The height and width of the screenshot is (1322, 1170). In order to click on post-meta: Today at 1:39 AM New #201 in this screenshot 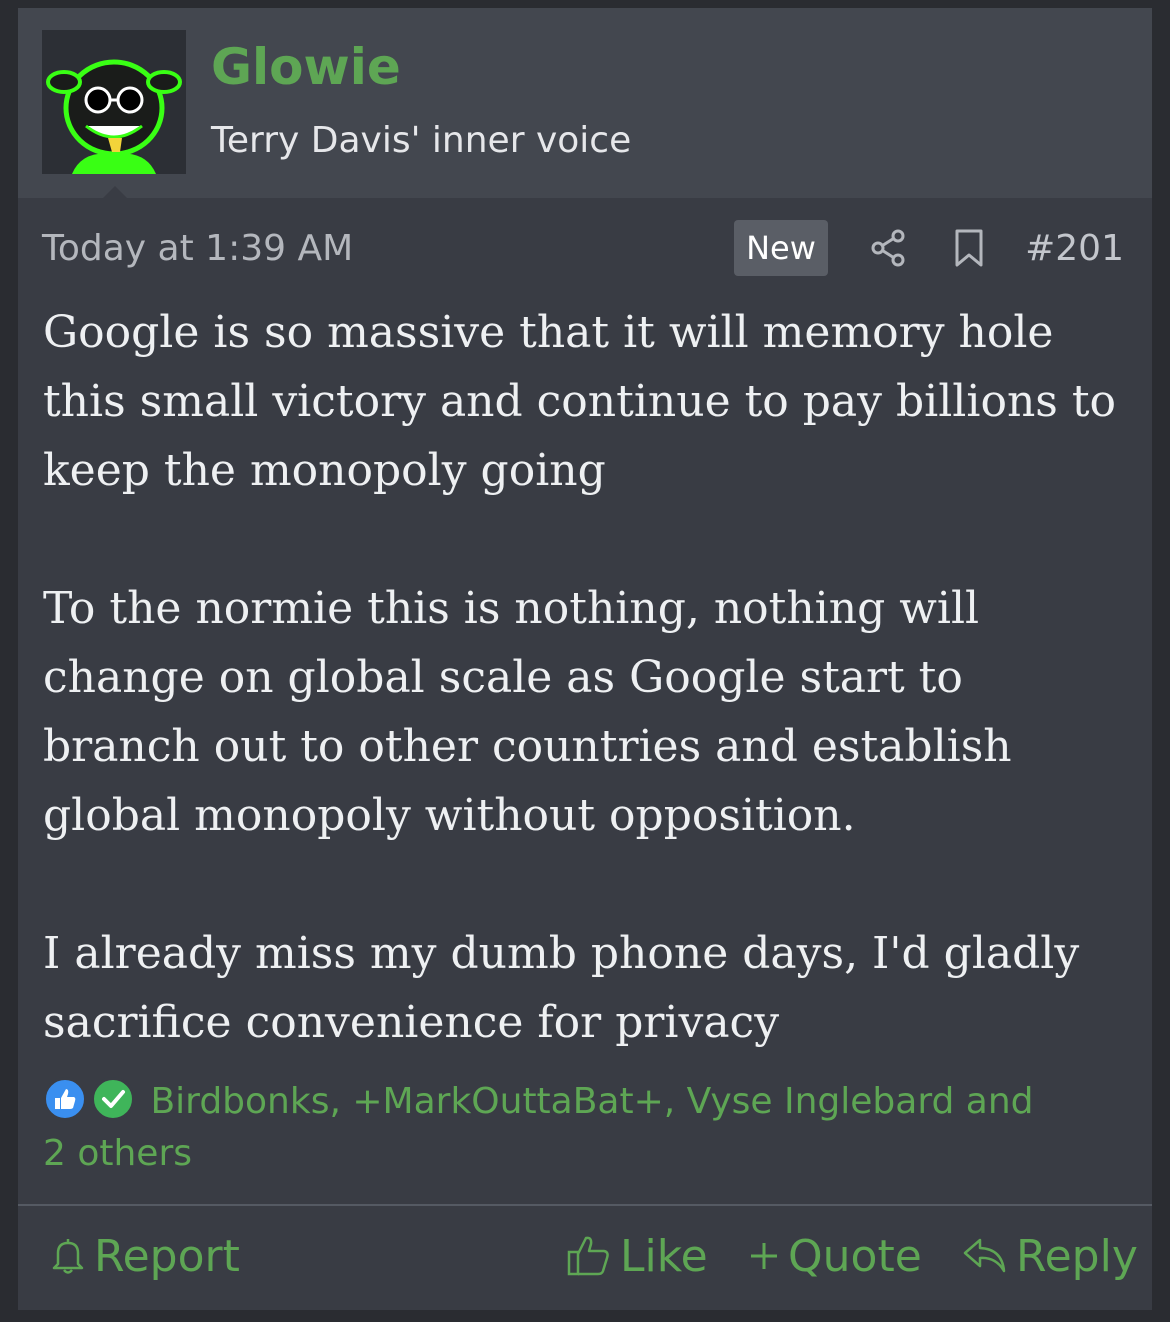, I will do `click(585, 248)`.